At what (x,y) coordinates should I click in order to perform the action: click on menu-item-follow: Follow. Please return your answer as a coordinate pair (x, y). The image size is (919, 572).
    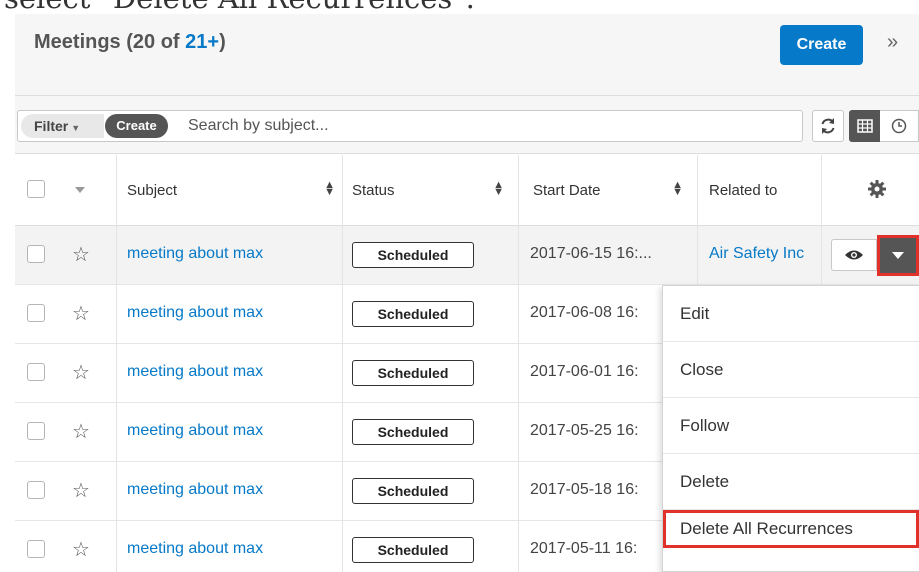
    Looking at the image, I should click on (791, 426).